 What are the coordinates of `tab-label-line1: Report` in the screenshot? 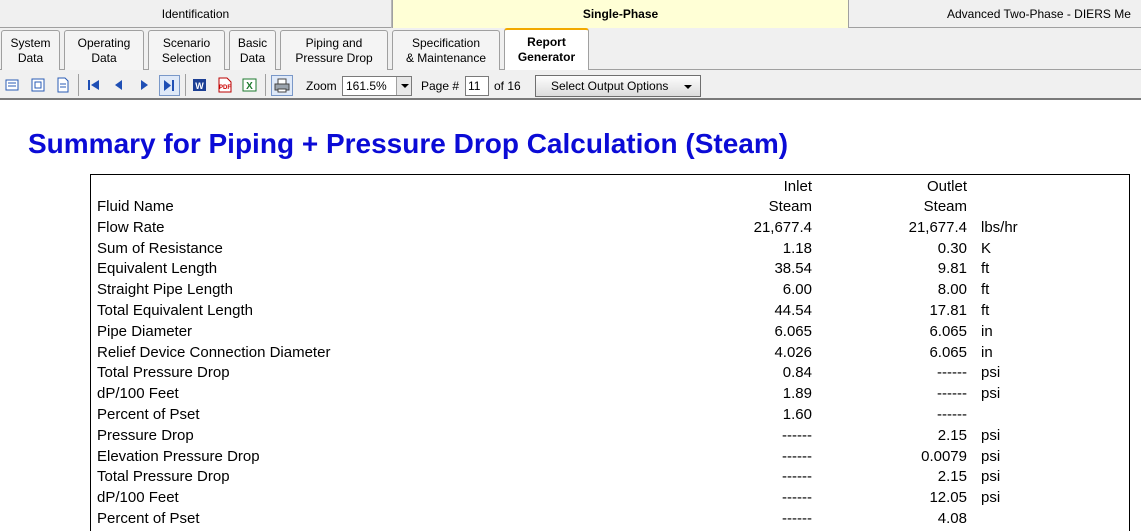 It's located at (546, 42).